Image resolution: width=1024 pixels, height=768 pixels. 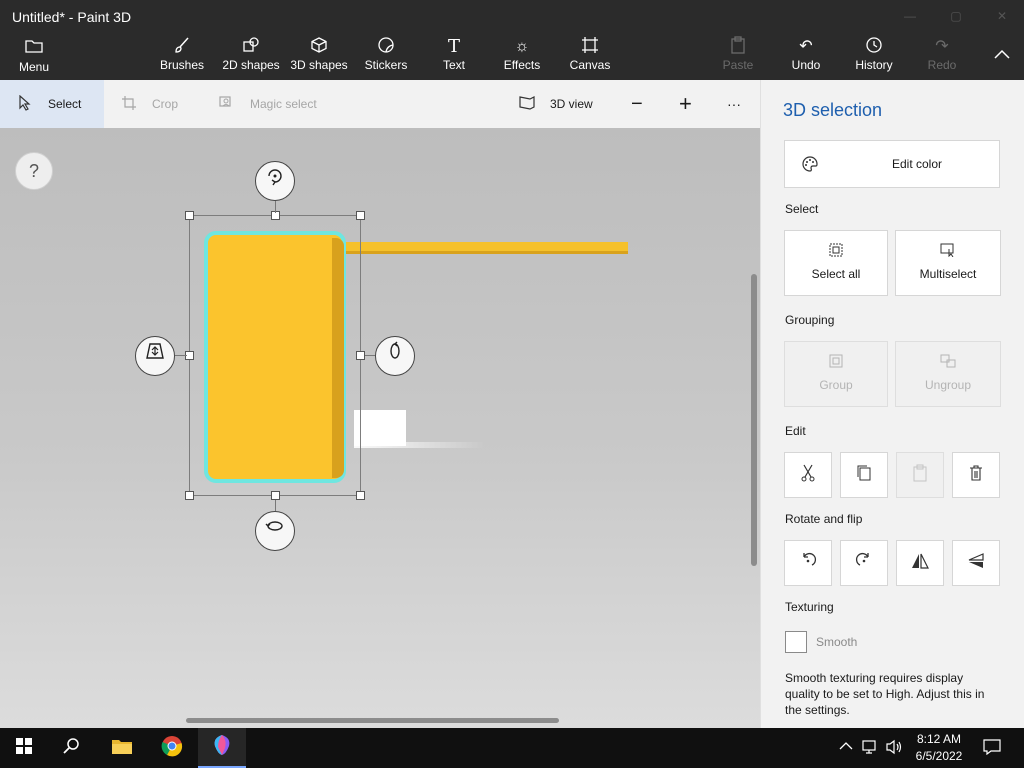 What do you see at coordinates (976, 563) in the screenshot?
I see `flip-vertical-button` at bounding box center [976, 563].